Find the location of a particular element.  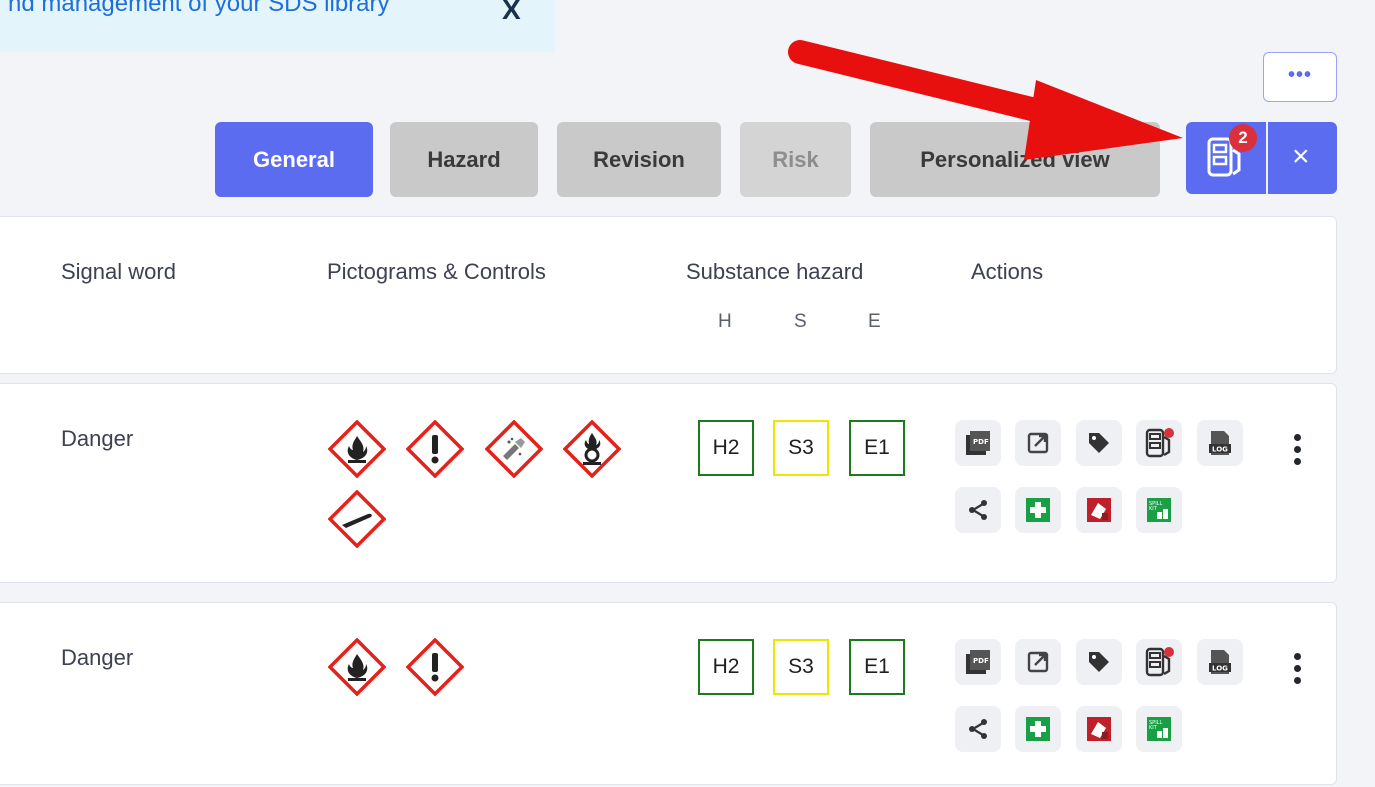

header-pictograms: Pictograms & Controls is located at coordinates (436, 271).